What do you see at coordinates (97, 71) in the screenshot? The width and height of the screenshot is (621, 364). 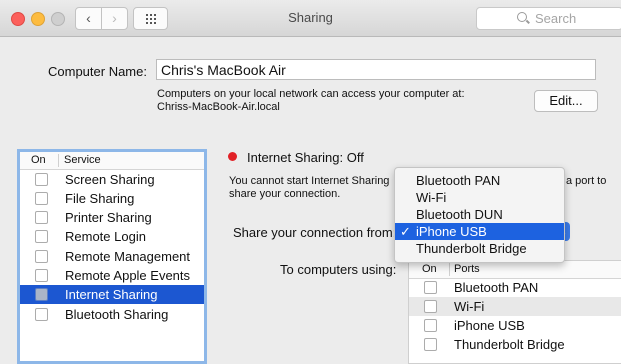 I see `computer-name-label: Computer Name:` at bounding box center [97, 71].